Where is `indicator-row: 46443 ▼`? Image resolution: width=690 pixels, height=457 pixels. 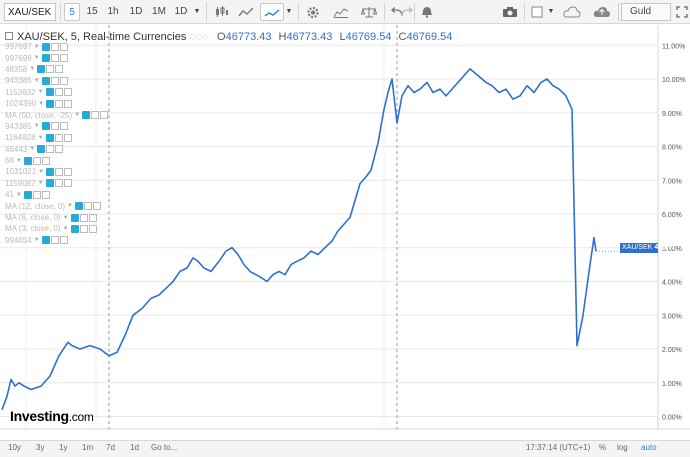 indicator-row: 46443 ▼ is located at coordinates (56, 149).